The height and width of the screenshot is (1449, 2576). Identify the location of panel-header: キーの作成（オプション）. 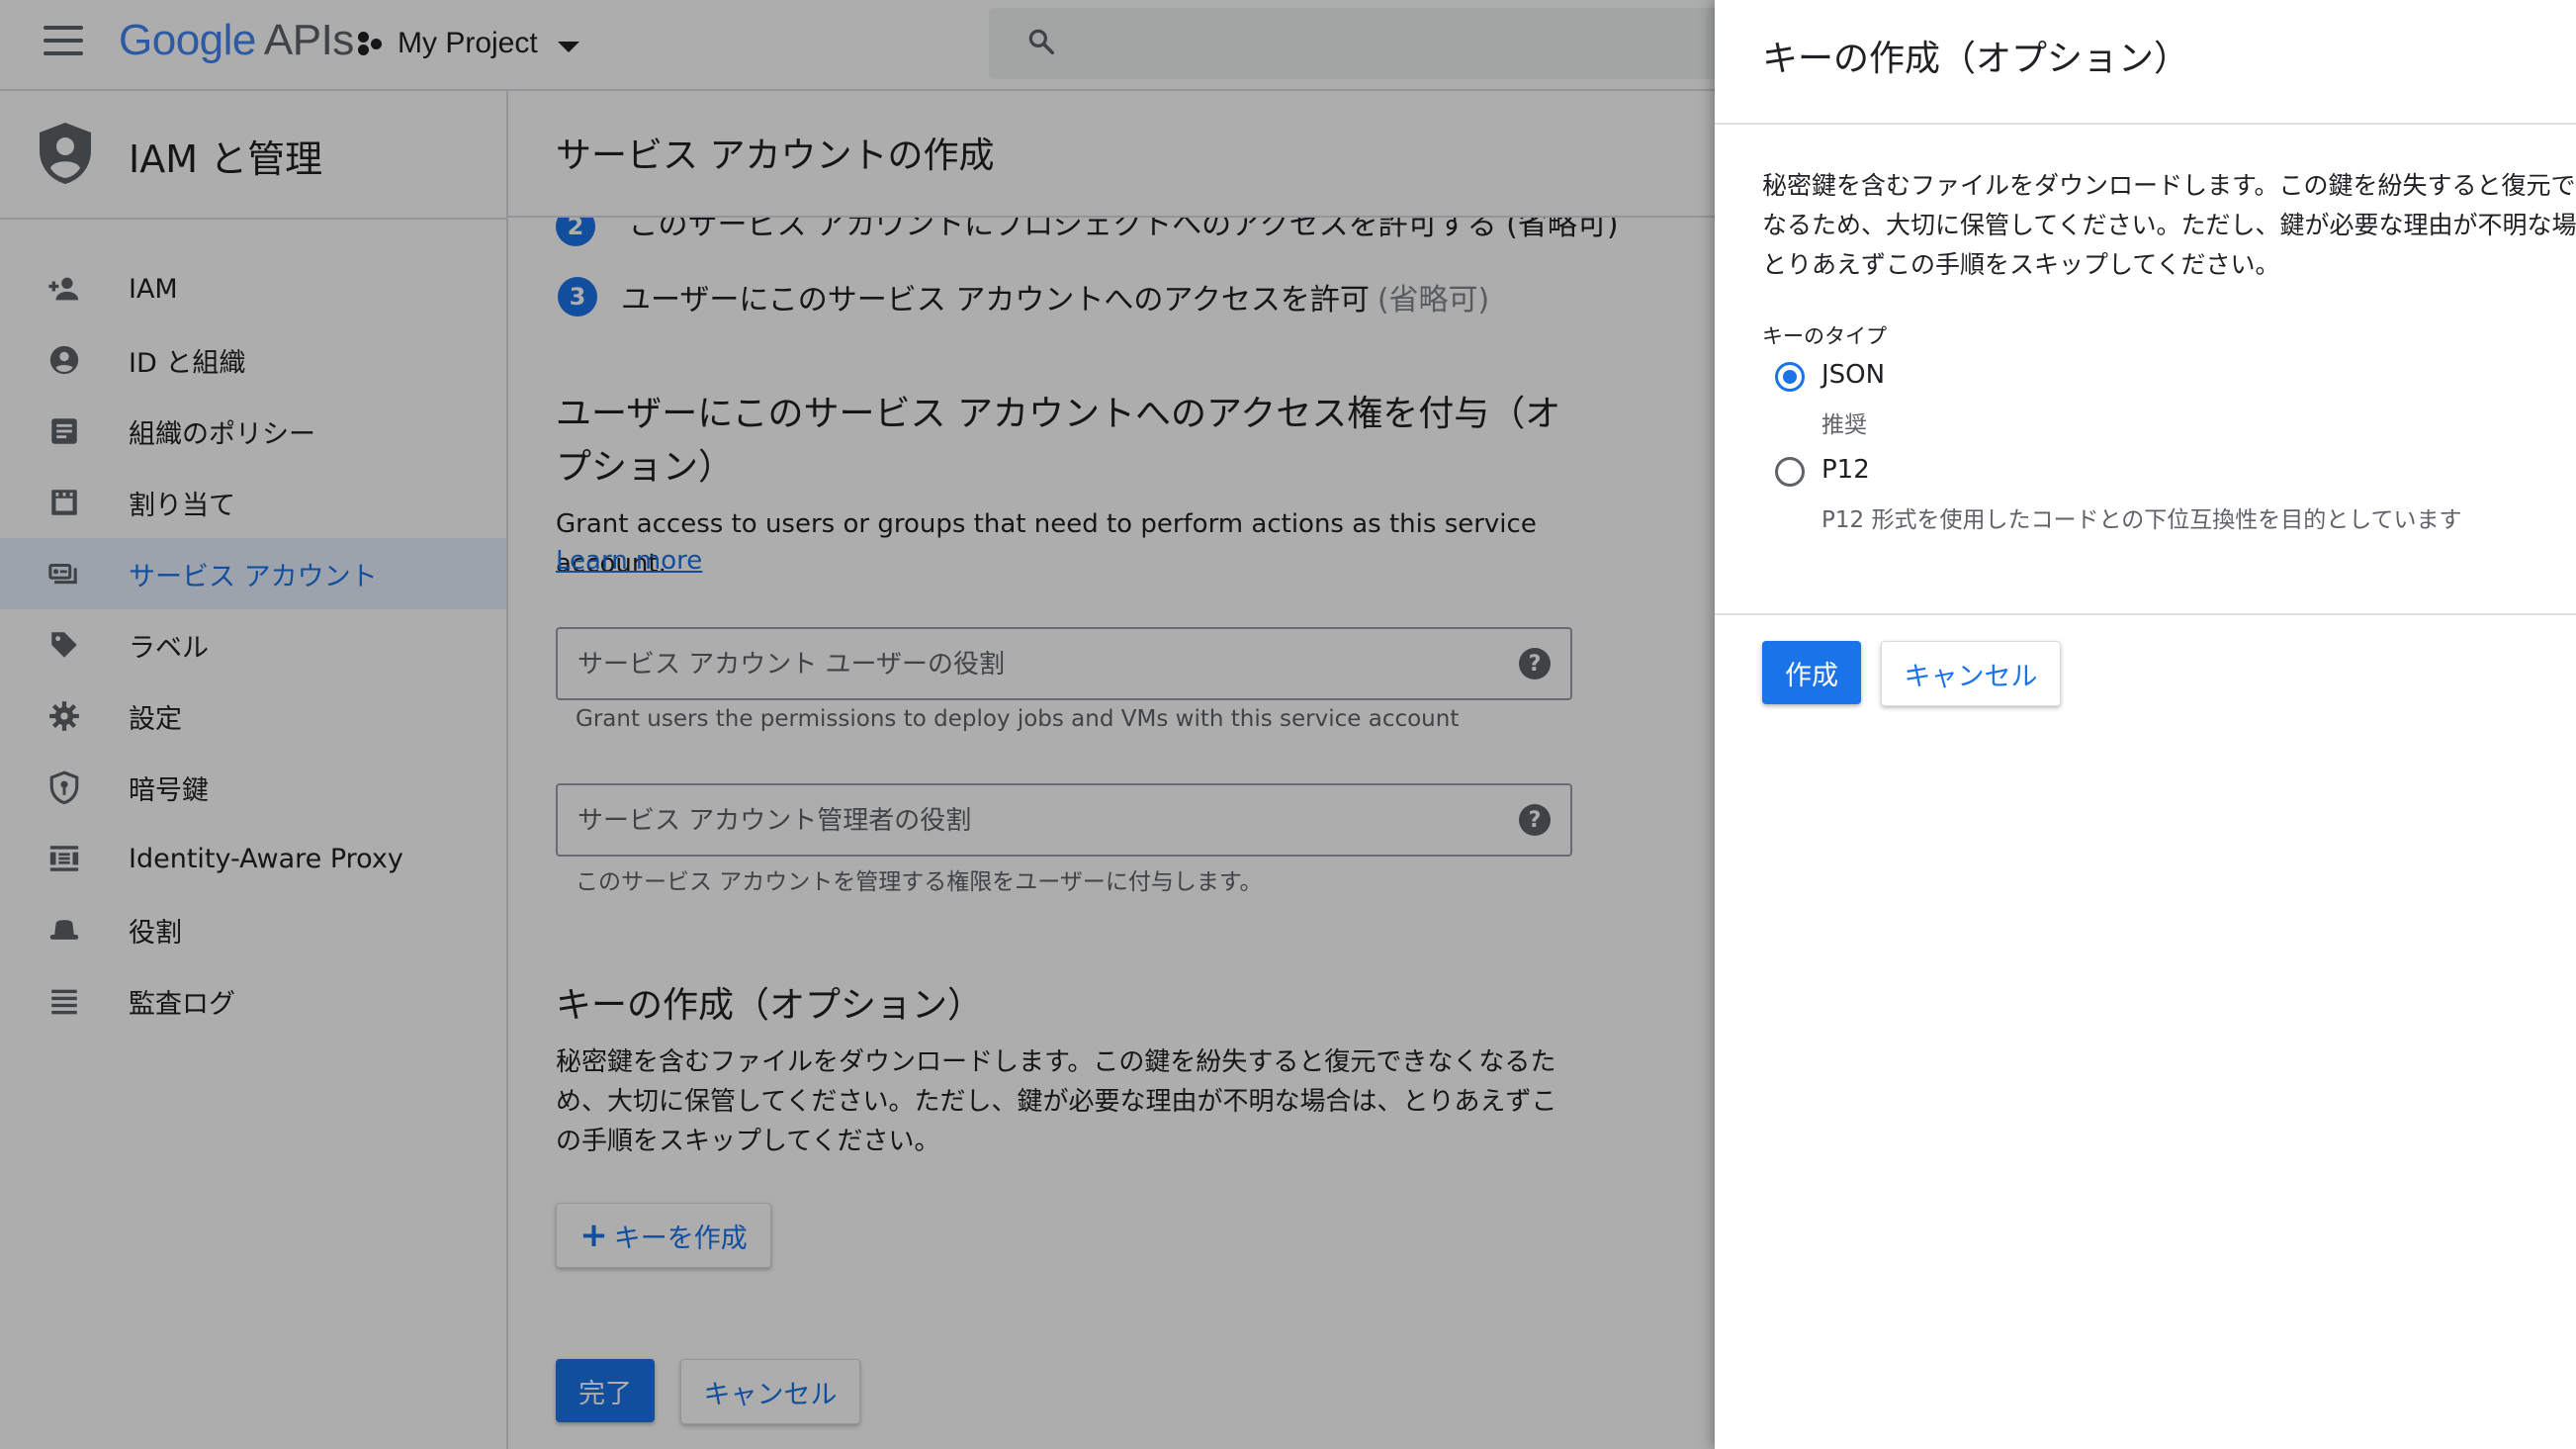
(2145, 62).